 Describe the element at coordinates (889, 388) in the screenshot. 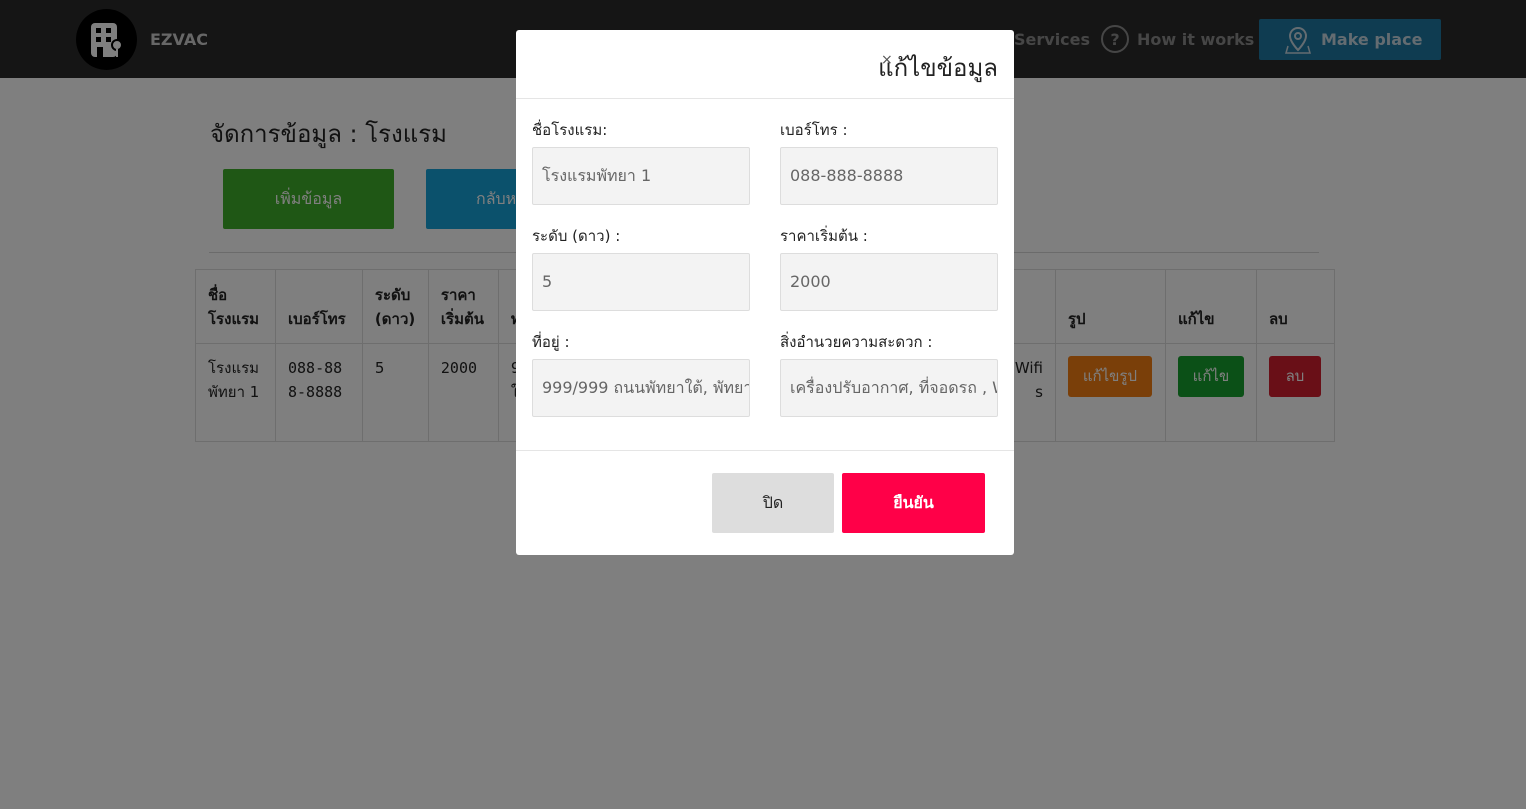

I see `facilities-field: เครื่องปรับอากาศ, ที่จอดรถ , W` at that location.